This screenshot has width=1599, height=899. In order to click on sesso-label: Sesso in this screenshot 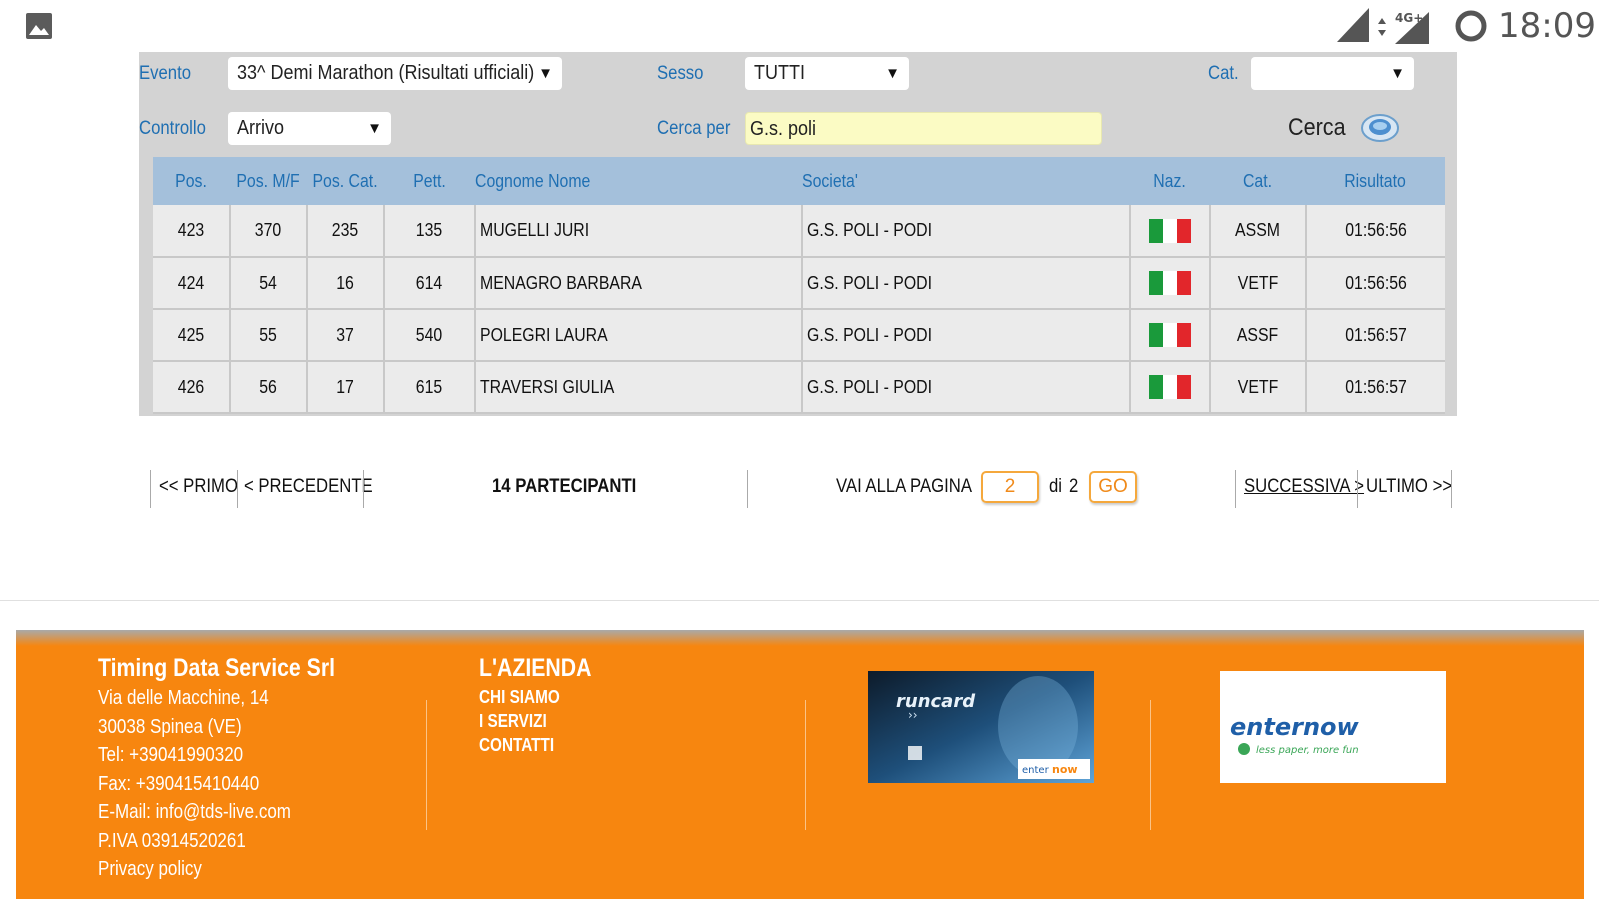, I will do `click(680, 73)`.